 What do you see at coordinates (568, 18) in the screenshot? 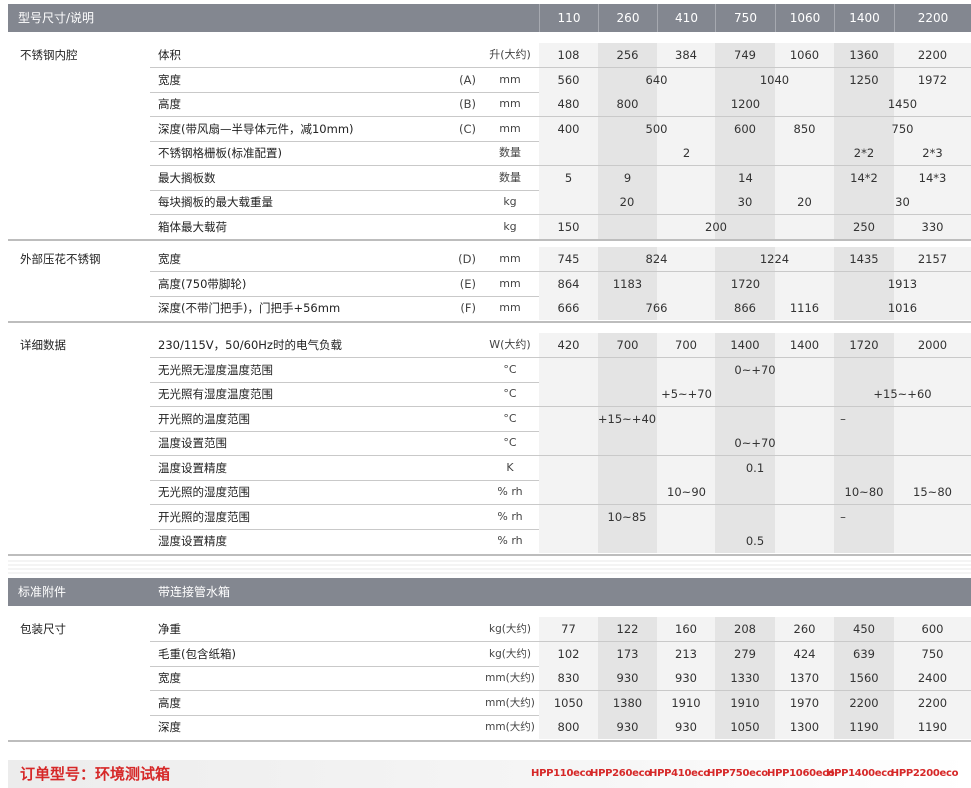
I see `model-column-header: 110` at bounding box center [568, 18].